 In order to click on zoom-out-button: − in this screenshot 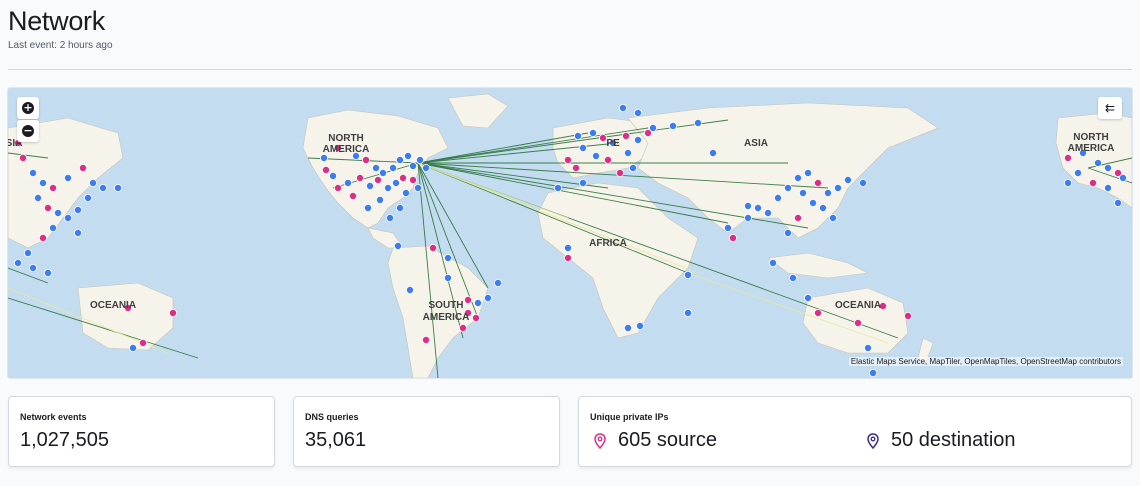, I will do `click(28, 131)`.